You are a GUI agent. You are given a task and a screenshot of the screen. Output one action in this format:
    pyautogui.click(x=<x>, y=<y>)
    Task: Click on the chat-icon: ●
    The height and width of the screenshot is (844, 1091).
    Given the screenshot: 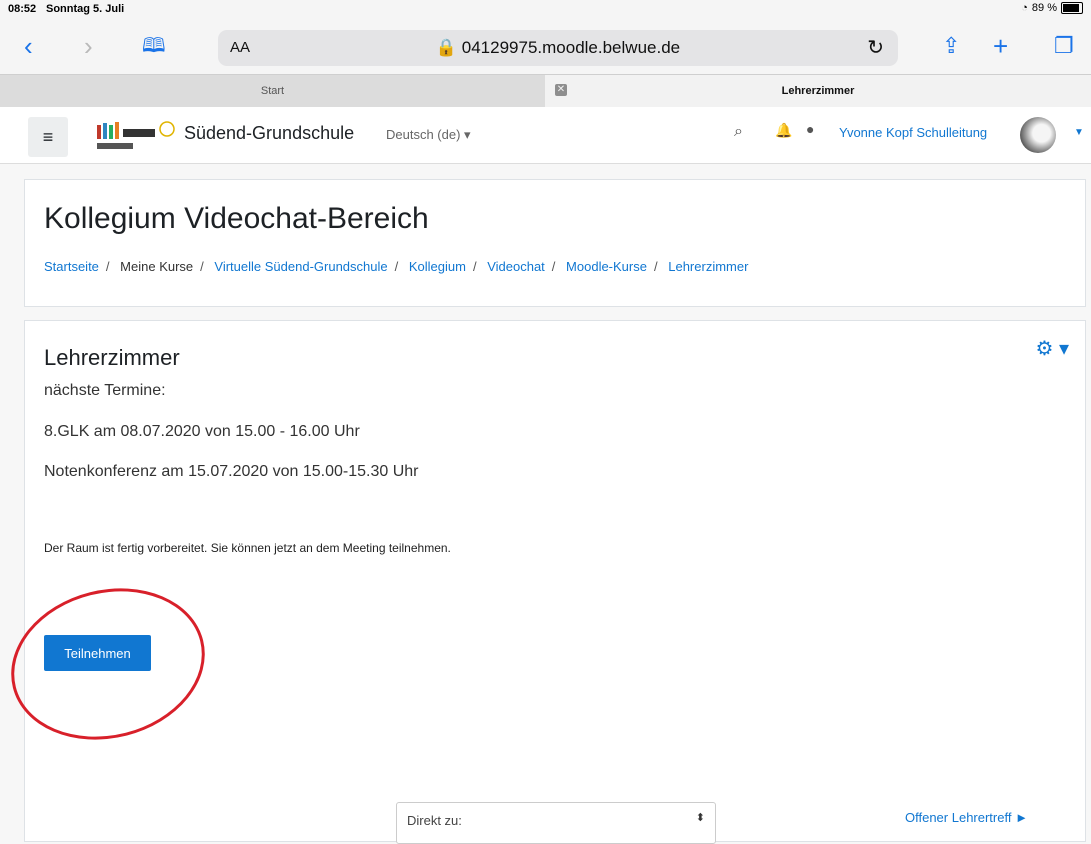 What is the action you would take?
    pyautogui.click(x=810, y=129)
    